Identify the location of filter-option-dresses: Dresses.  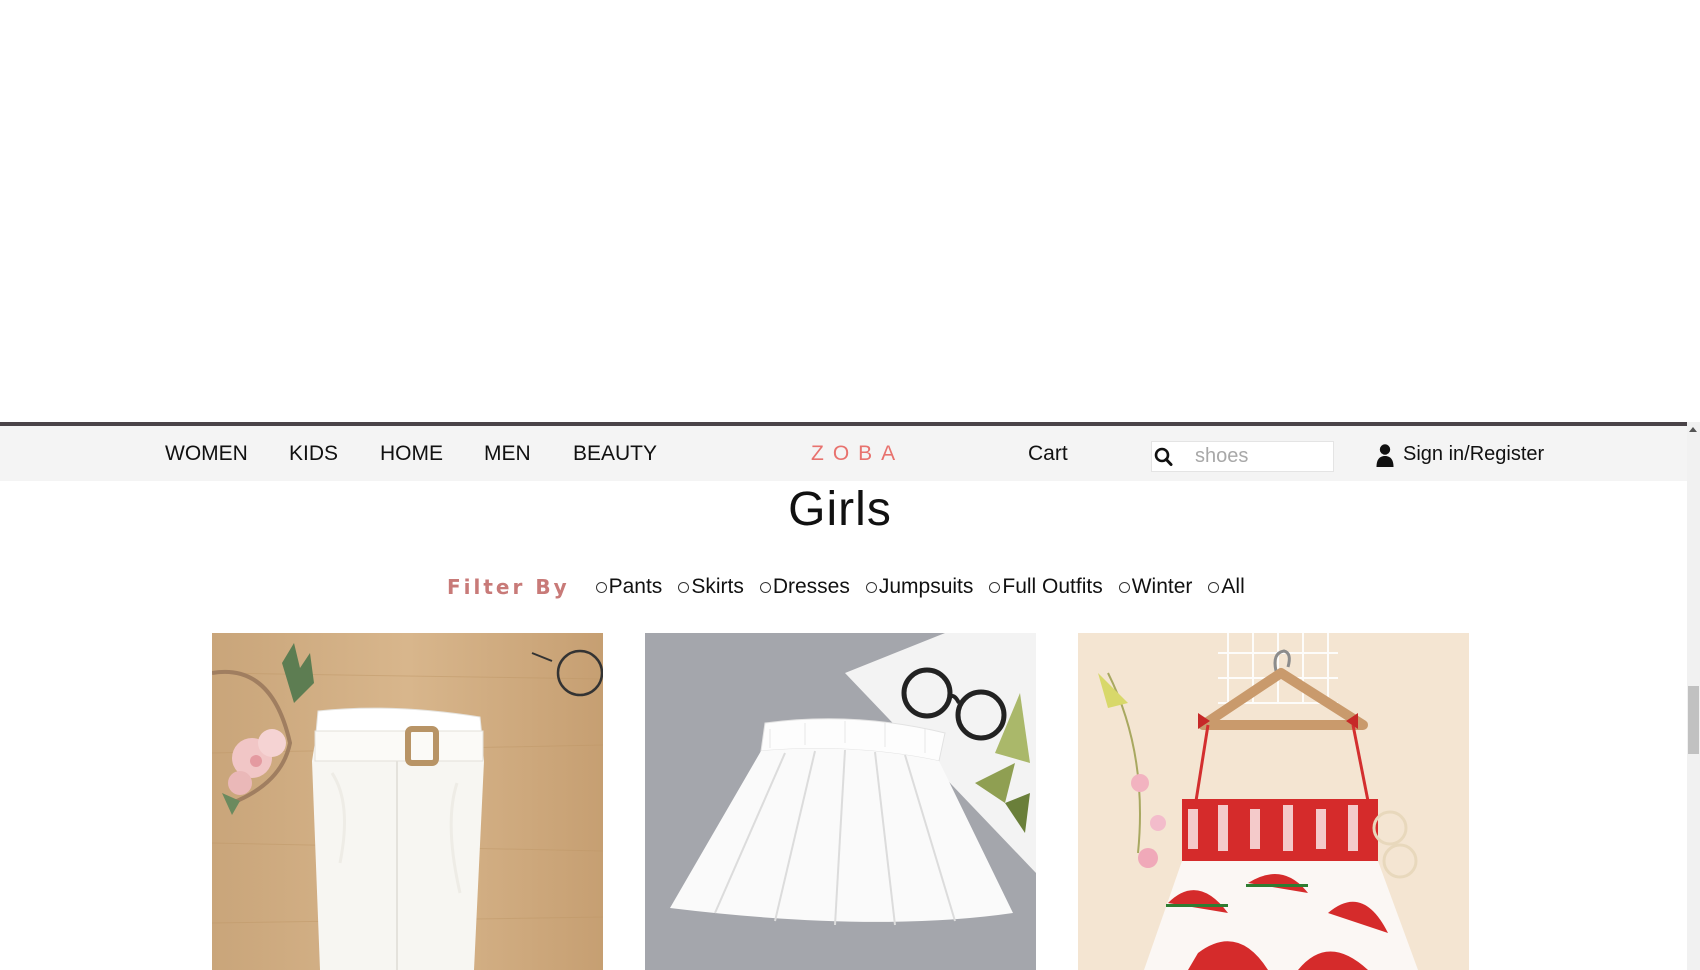
(804, 587).